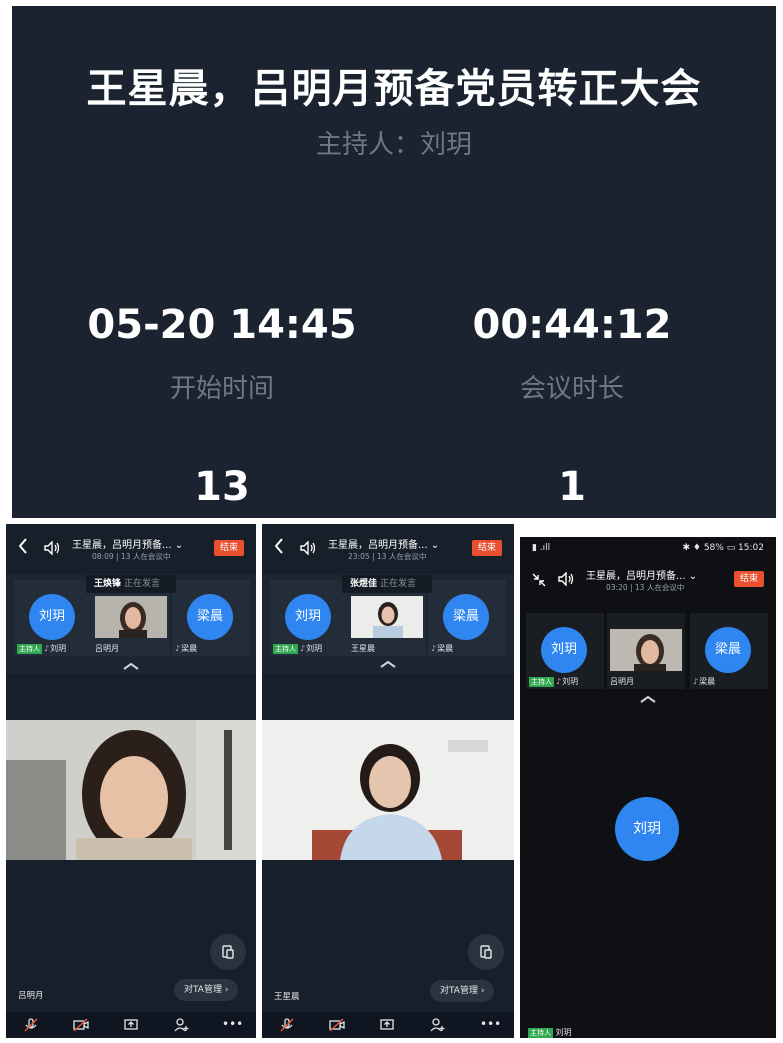 This screenshot has width=783, height=1043. I want to click on meeting-host: 主持人：刘玥, so click(393, 145).